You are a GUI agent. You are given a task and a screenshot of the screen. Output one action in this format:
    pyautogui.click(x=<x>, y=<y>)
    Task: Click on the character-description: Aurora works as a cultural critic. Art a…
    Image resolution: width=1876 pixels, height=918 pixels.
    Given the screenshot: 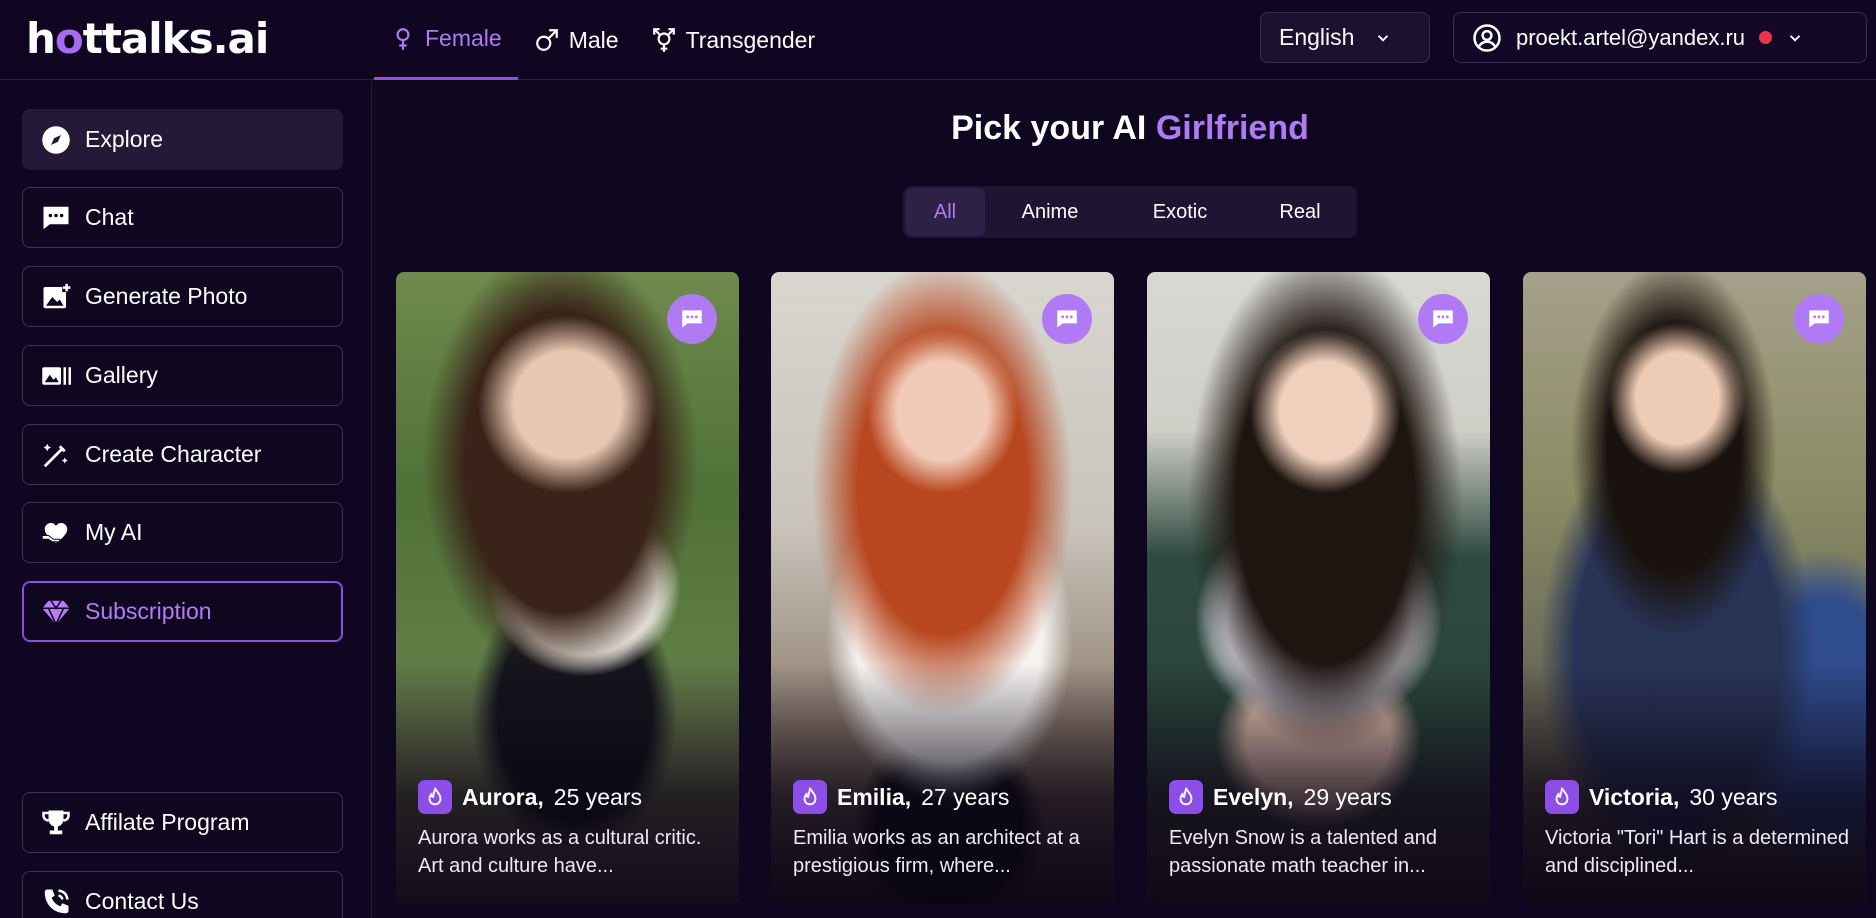 What is the action you would take?
    pyautogui.click(x=560, y=852)
    